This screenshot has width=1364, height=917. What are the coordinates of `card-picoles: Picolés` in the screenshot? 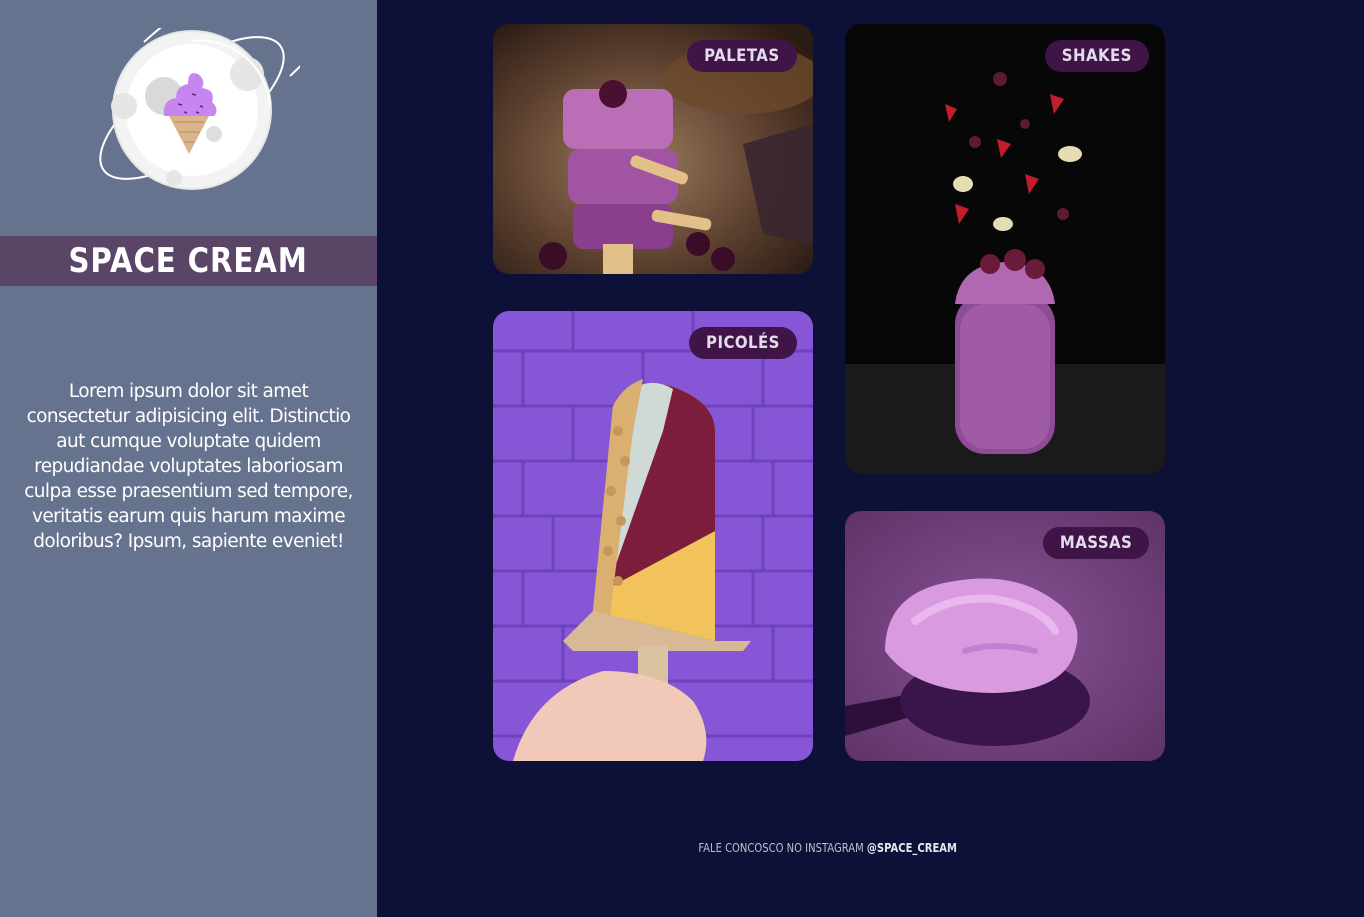 It's located at (653, 536).